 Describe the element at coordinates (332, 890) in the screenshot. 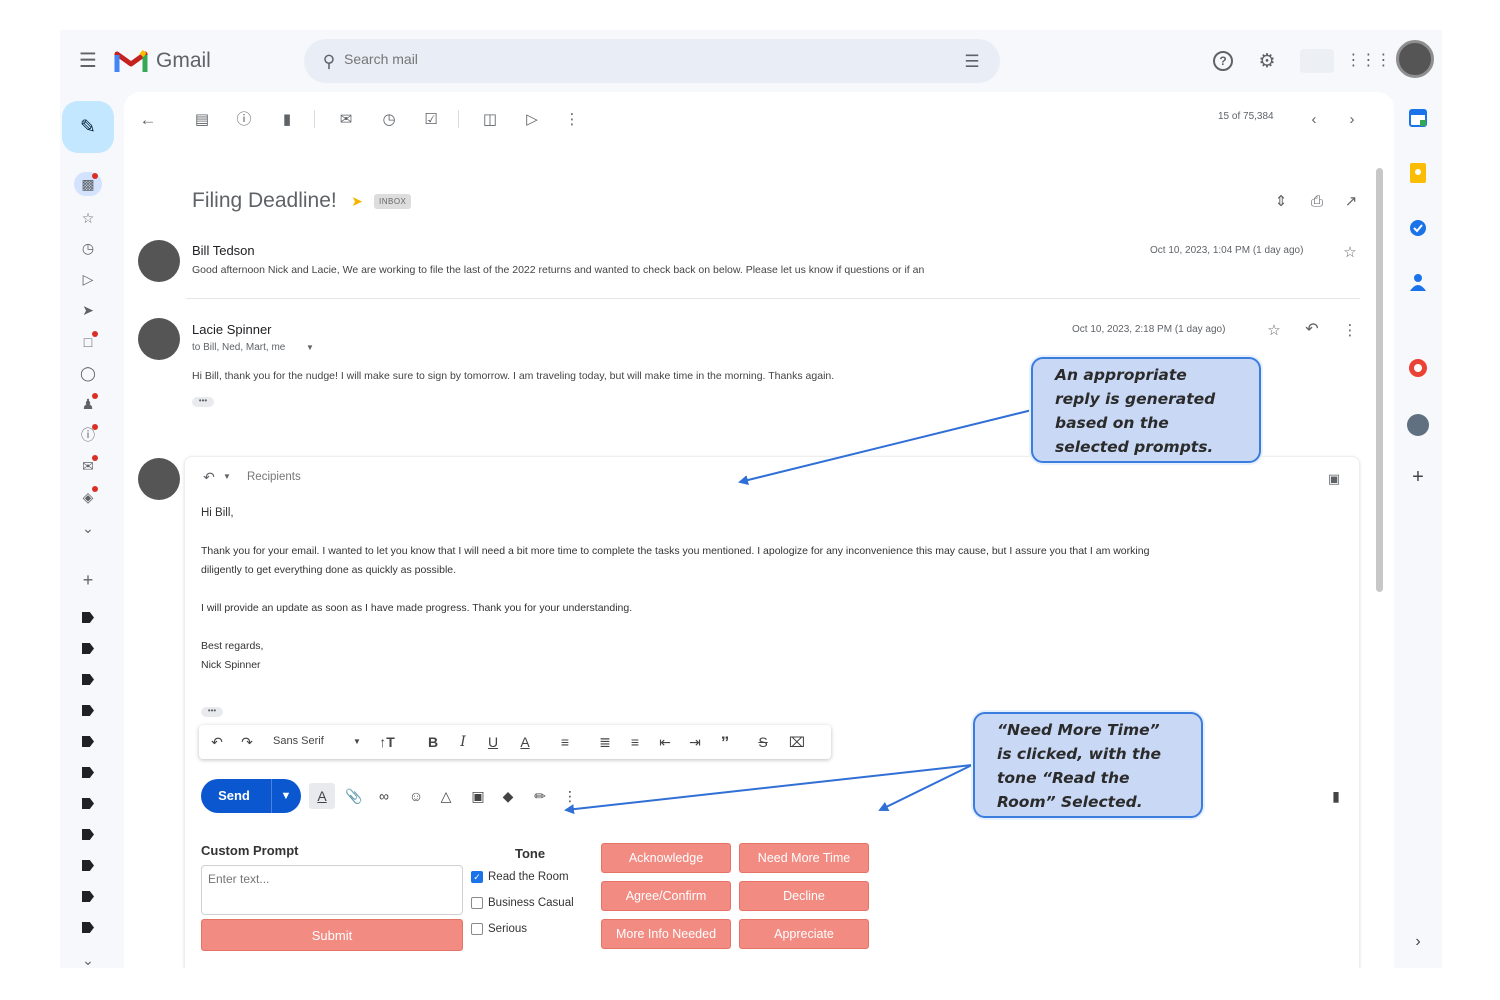

I see `custom-prompt-input` at that location.